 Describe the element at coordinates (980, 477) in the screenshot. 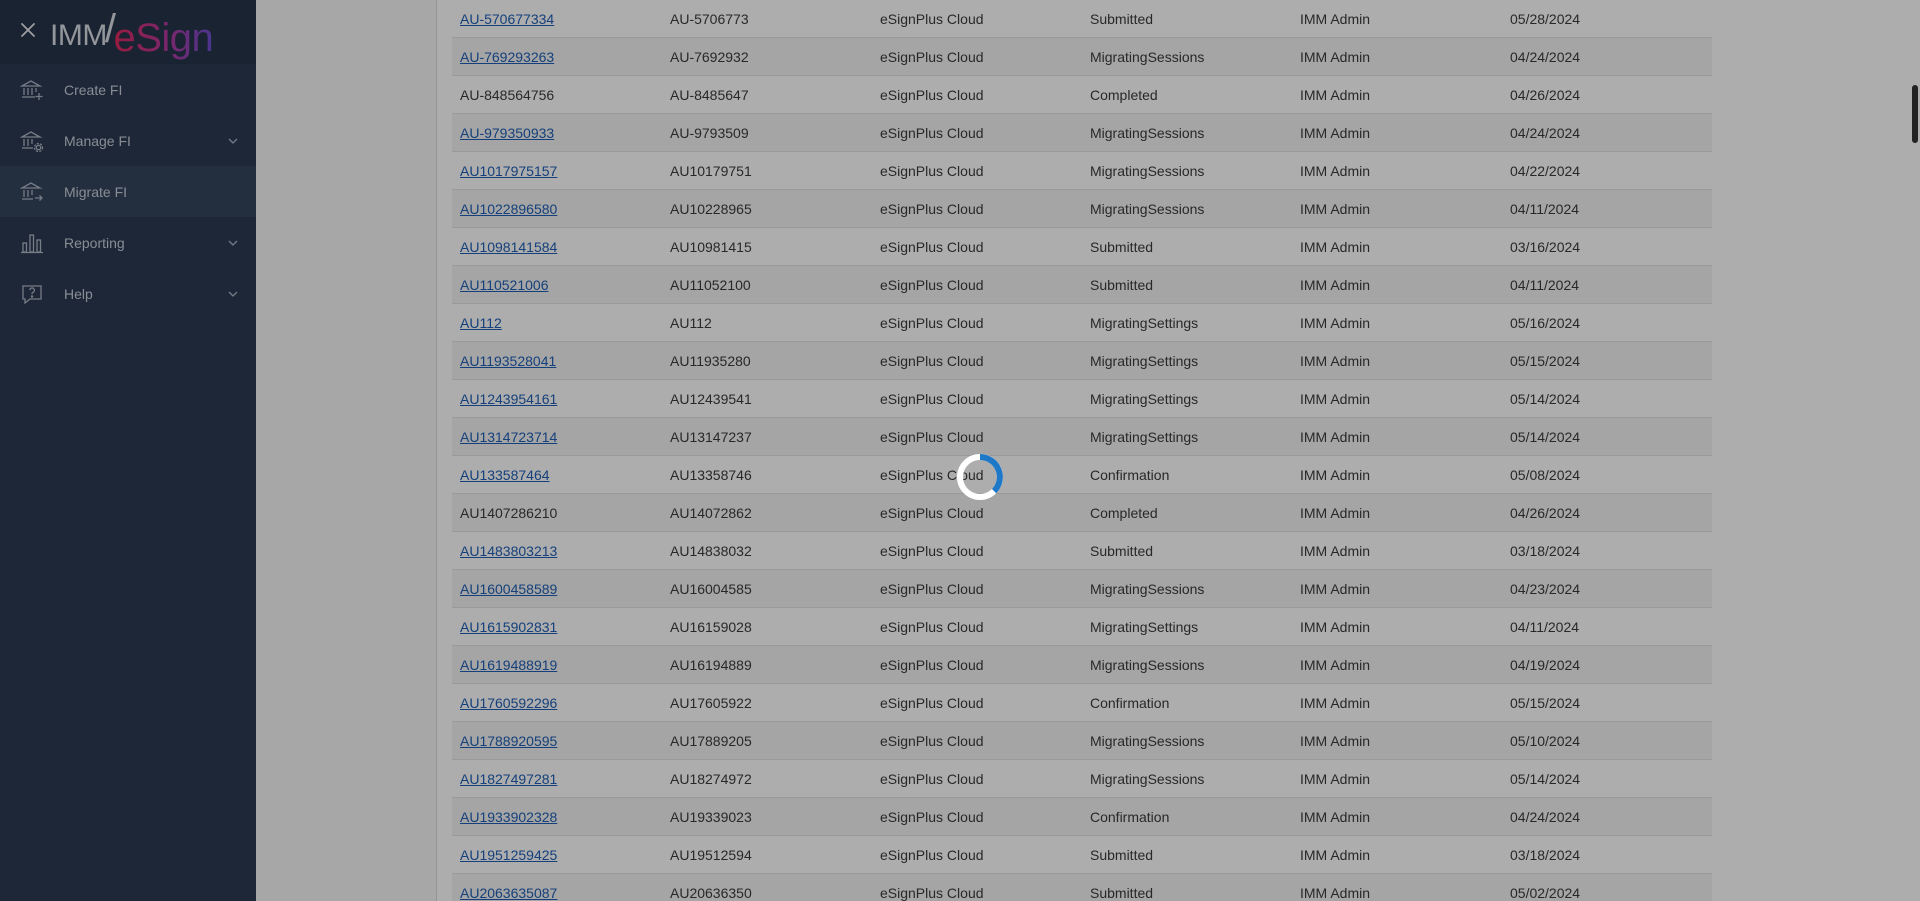

I see `loading-spinner-icon` at that location.